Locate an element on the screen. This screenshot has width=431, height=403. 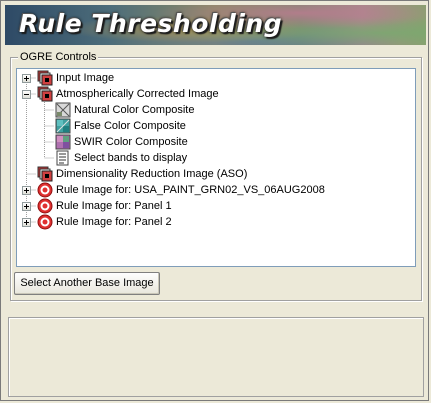
false-color-composite-icon is located at coordinates (63, 126).